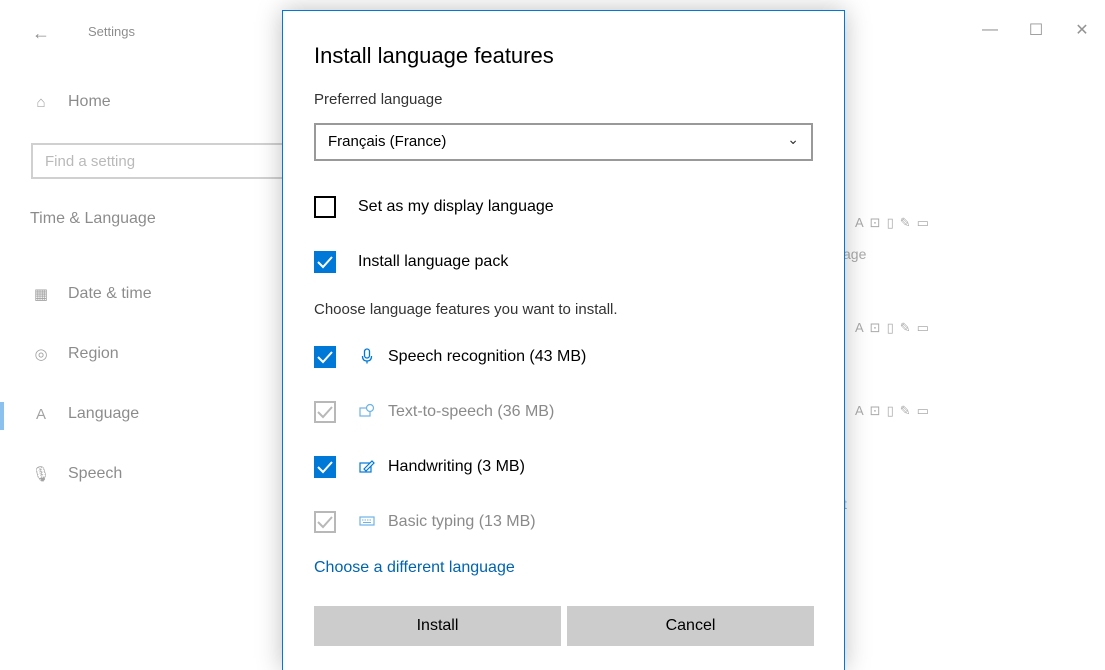  I want to click on minimize-icon: —, so click(990, 29).